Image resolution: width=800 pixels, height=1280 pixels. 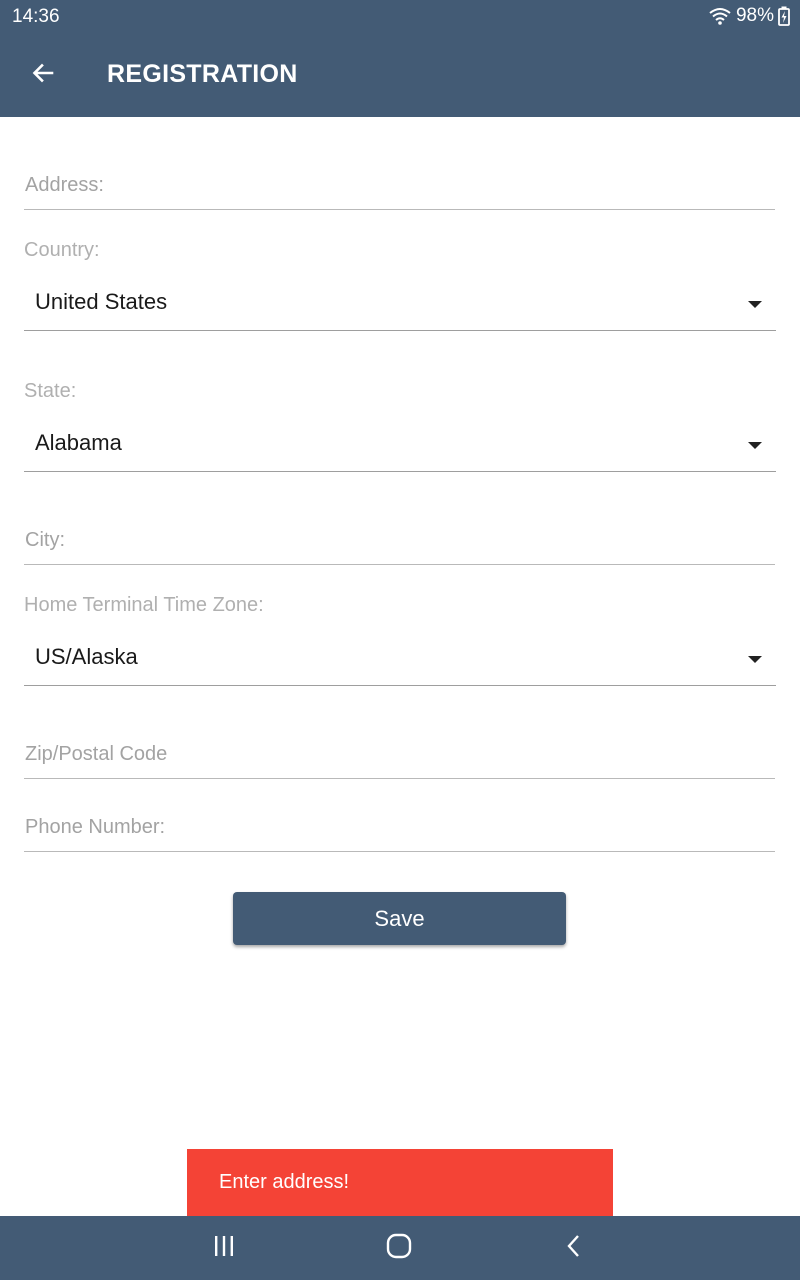 I want to click on status-time: 14:36, so click(x=36, y=16).